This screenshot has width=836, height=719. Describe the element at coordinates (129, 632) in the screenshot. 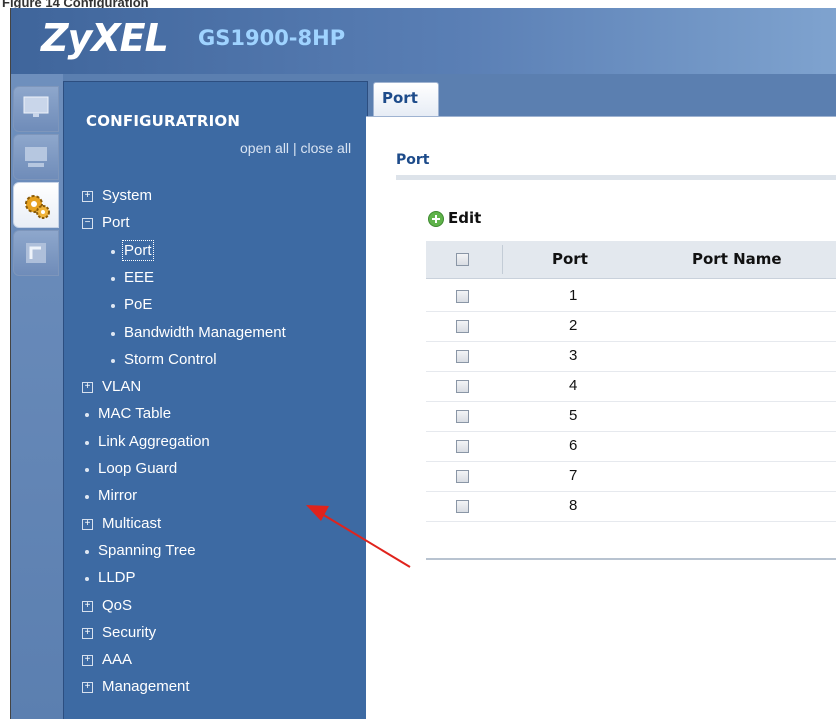

I see `sidebar-item-label: Security` at that location.